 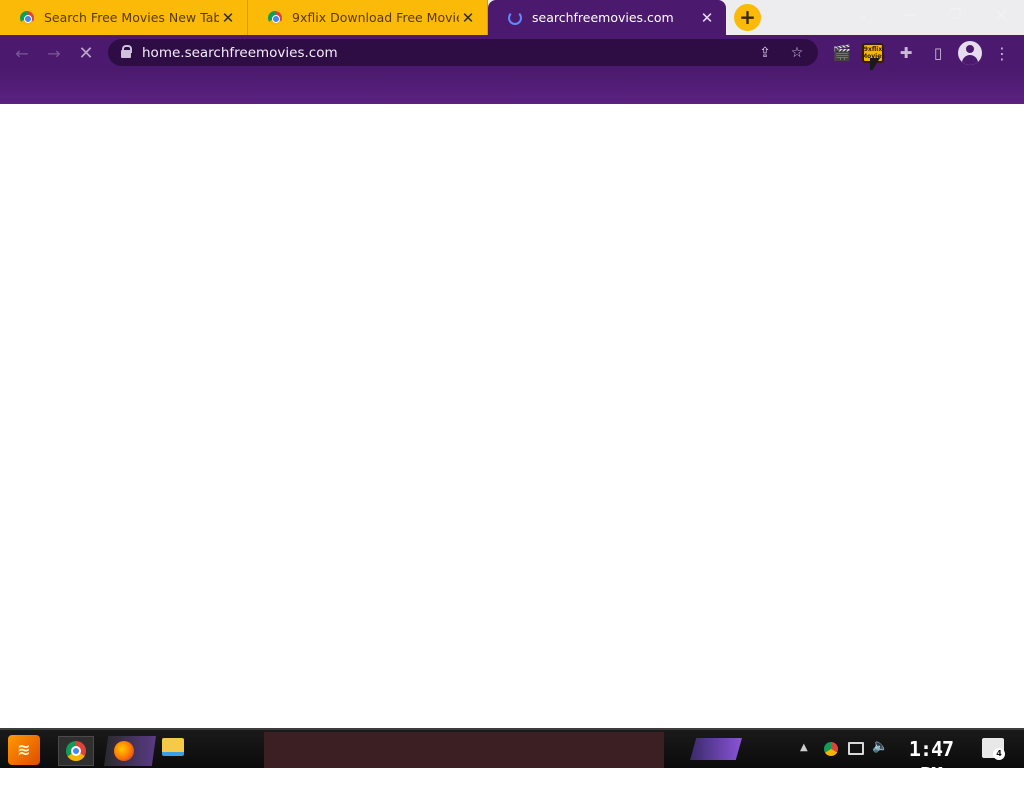 What do you see at coordinates (512, 87) in the screenshot?
I see `theme-banner` at bounding box center [512, 87].